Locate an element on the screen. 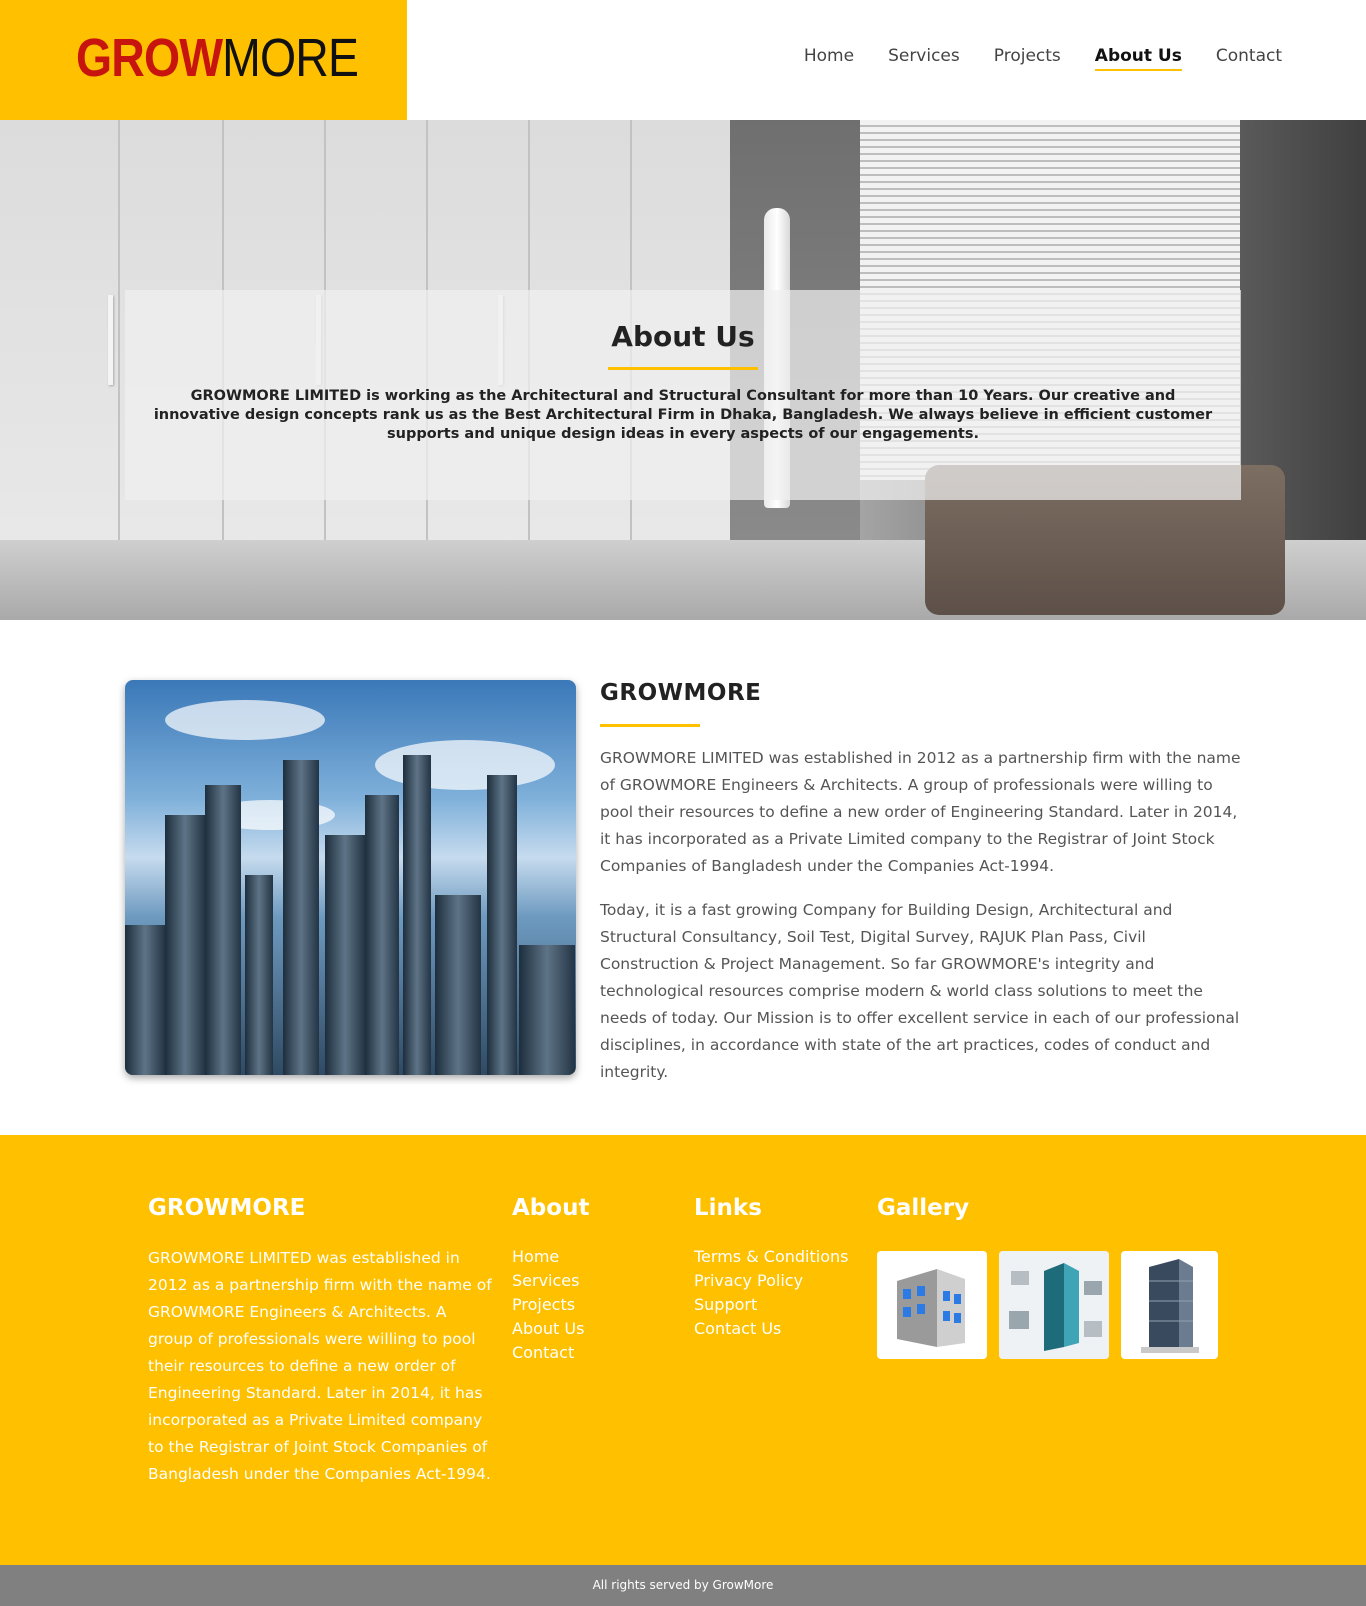 This screenshot has height=1606, width=1366. gallery-image-isometric-city is located at coordinates (1054, 1305).